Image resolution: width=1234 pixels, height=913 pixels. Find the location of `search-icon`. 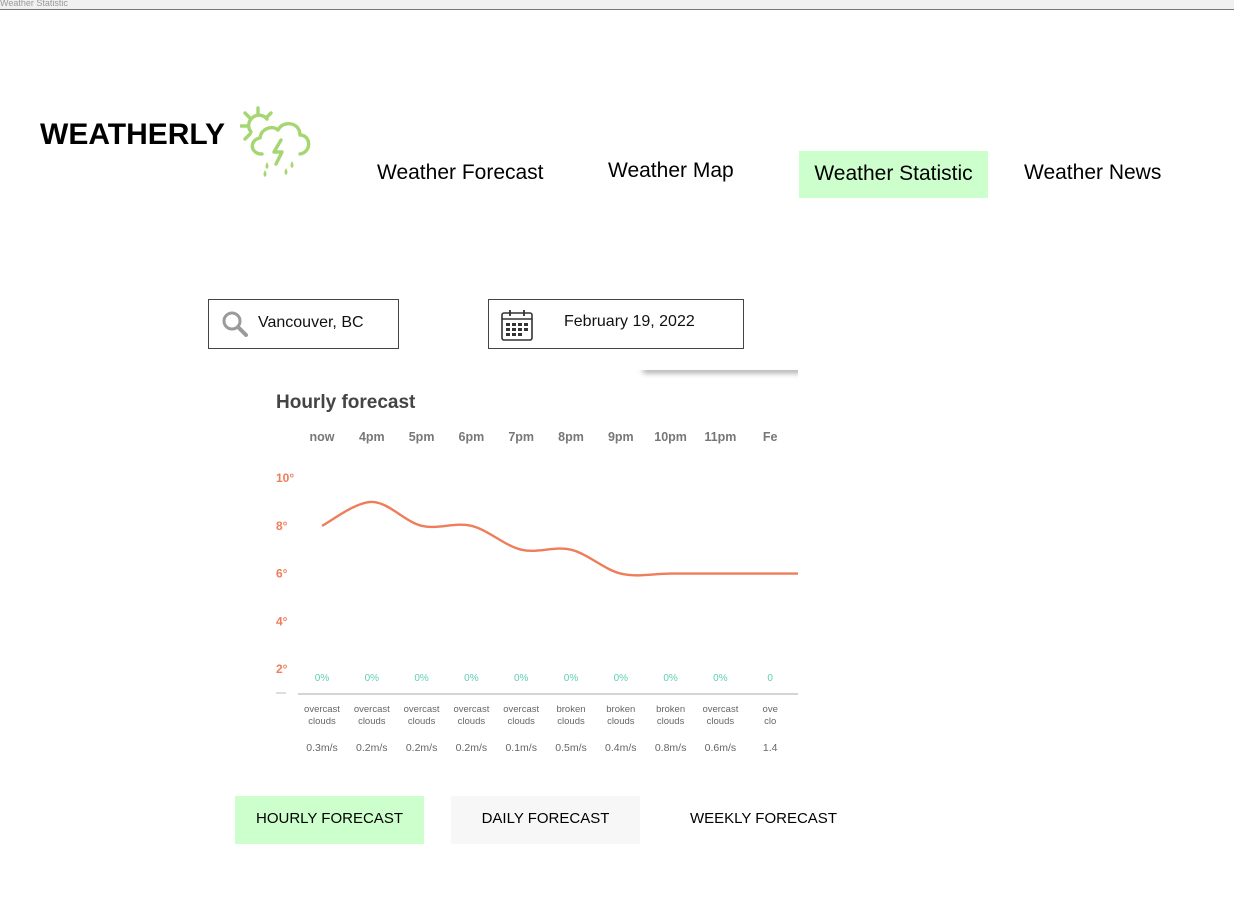

search-icon is located at coordinates (235, 324).